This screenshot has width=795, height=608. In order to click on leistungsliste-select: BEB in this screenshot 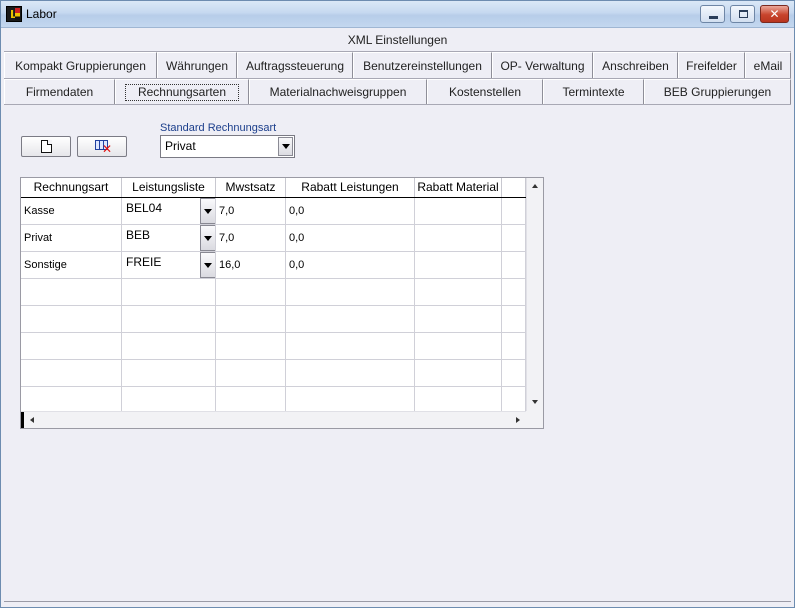, I will do `click(168, 238)`.